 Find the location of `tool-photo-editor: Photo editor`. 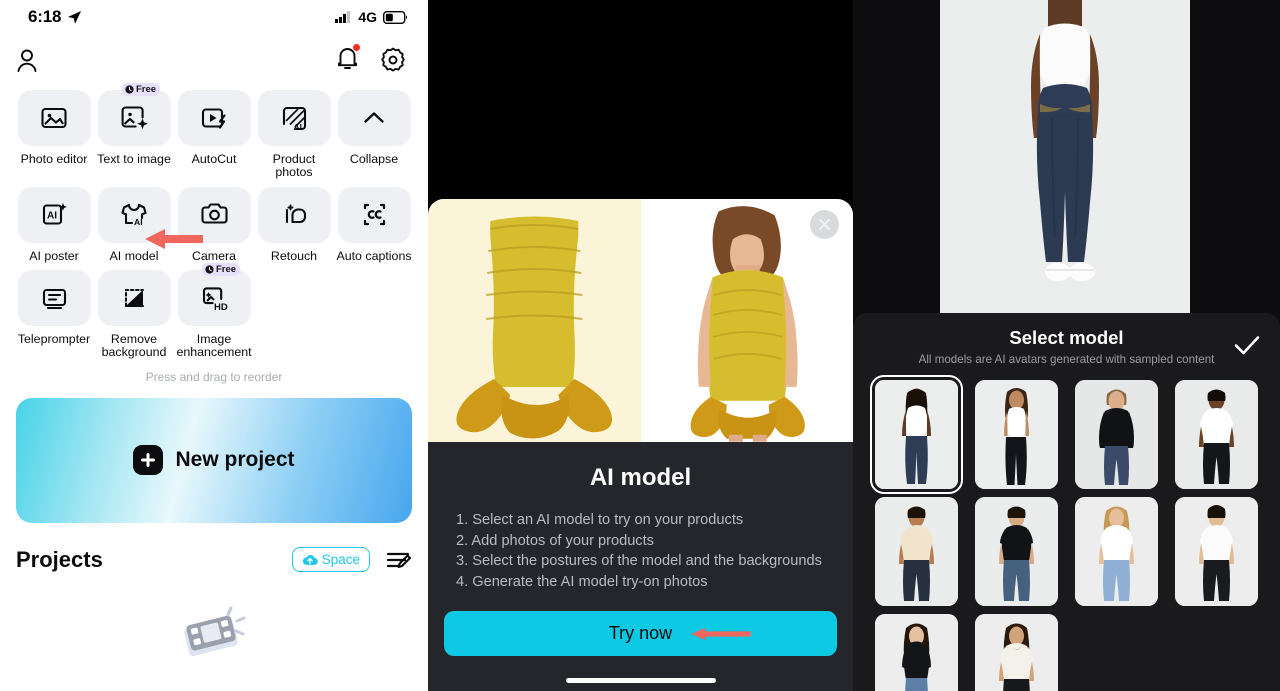

tool-photo-editor: Photo editor is located at coordinates (54, 134).